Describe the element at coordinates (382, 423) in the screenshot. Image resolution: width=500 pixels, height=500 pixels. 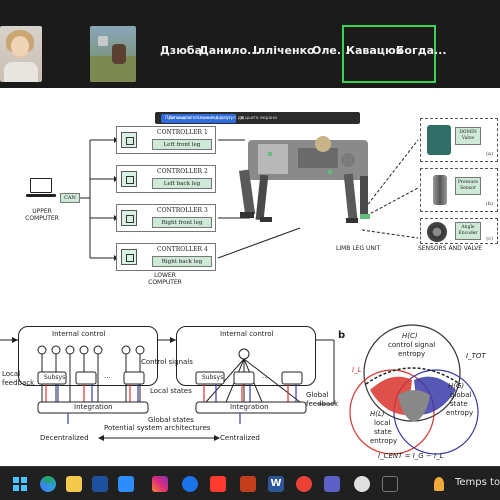
I see `hl-sub1: local` at that location.